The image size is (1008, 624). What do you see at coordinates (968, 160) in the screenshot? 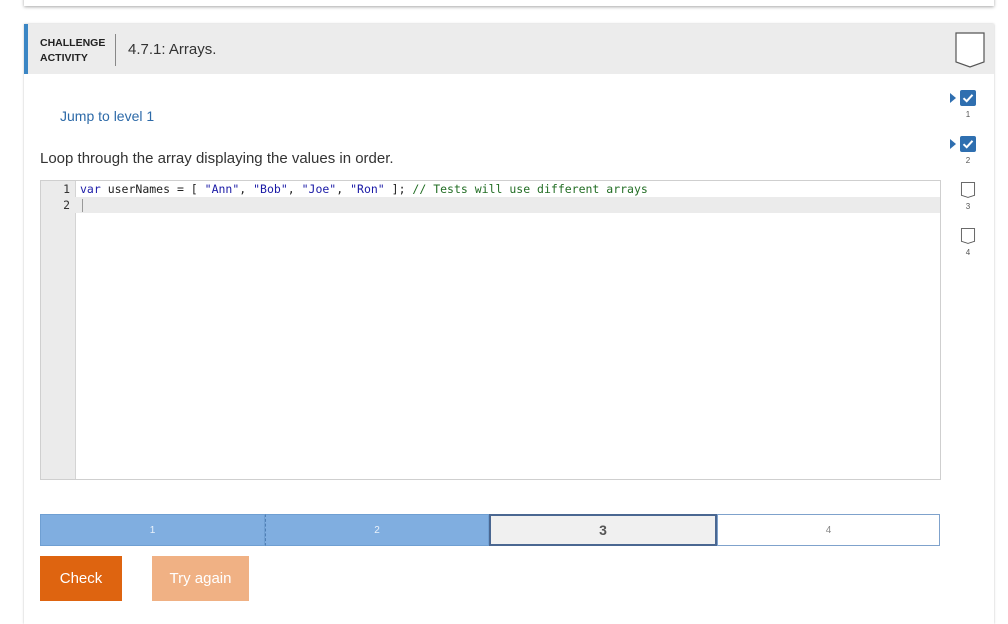
I see `level-number: 2` at bounding box center [968, 160].